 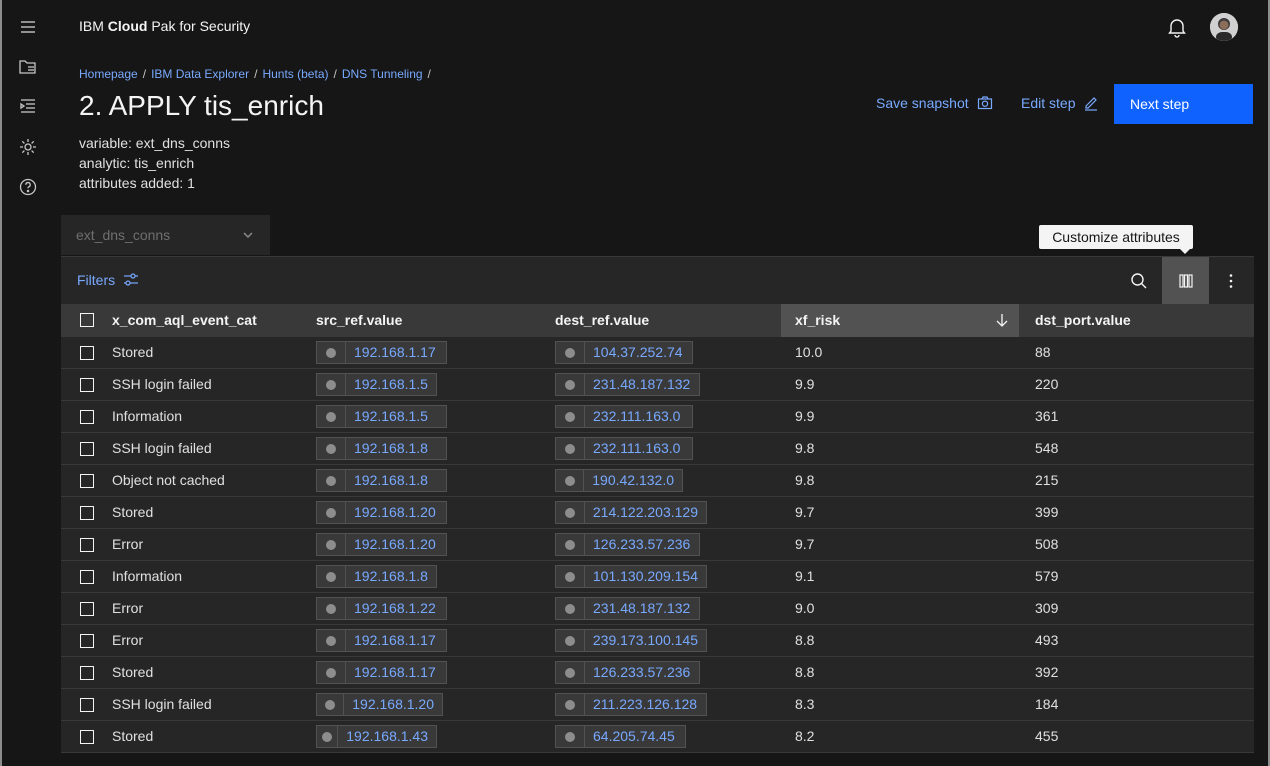 What do you see at coordinates (162, 448) in the screenshot?
I see `cell-event-cat: SSH login failed` at bounding box center [162, 448].